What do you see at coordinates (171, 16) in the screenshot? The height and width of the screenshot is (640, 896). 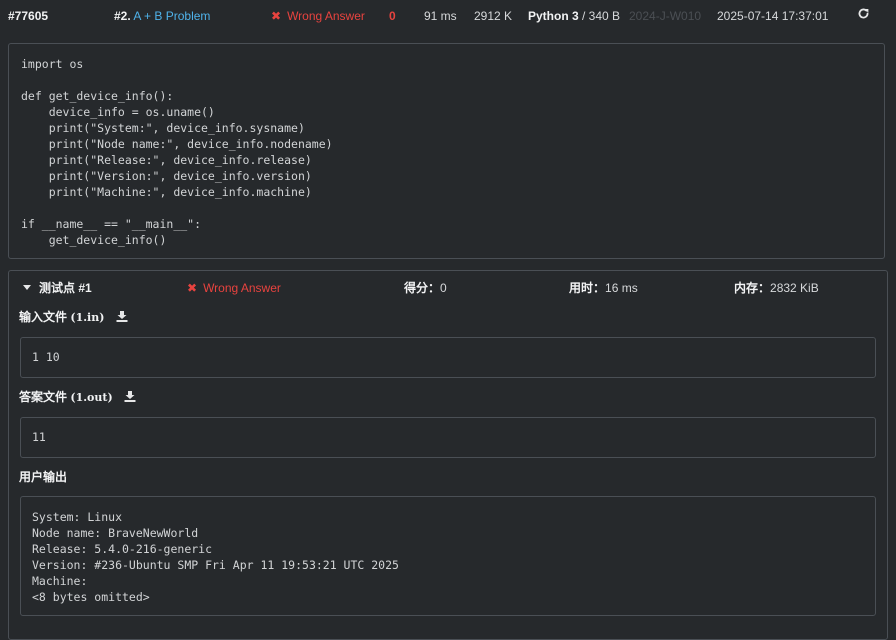 I see `problem-title: A + B Problem` at bounding box center [171, 16].